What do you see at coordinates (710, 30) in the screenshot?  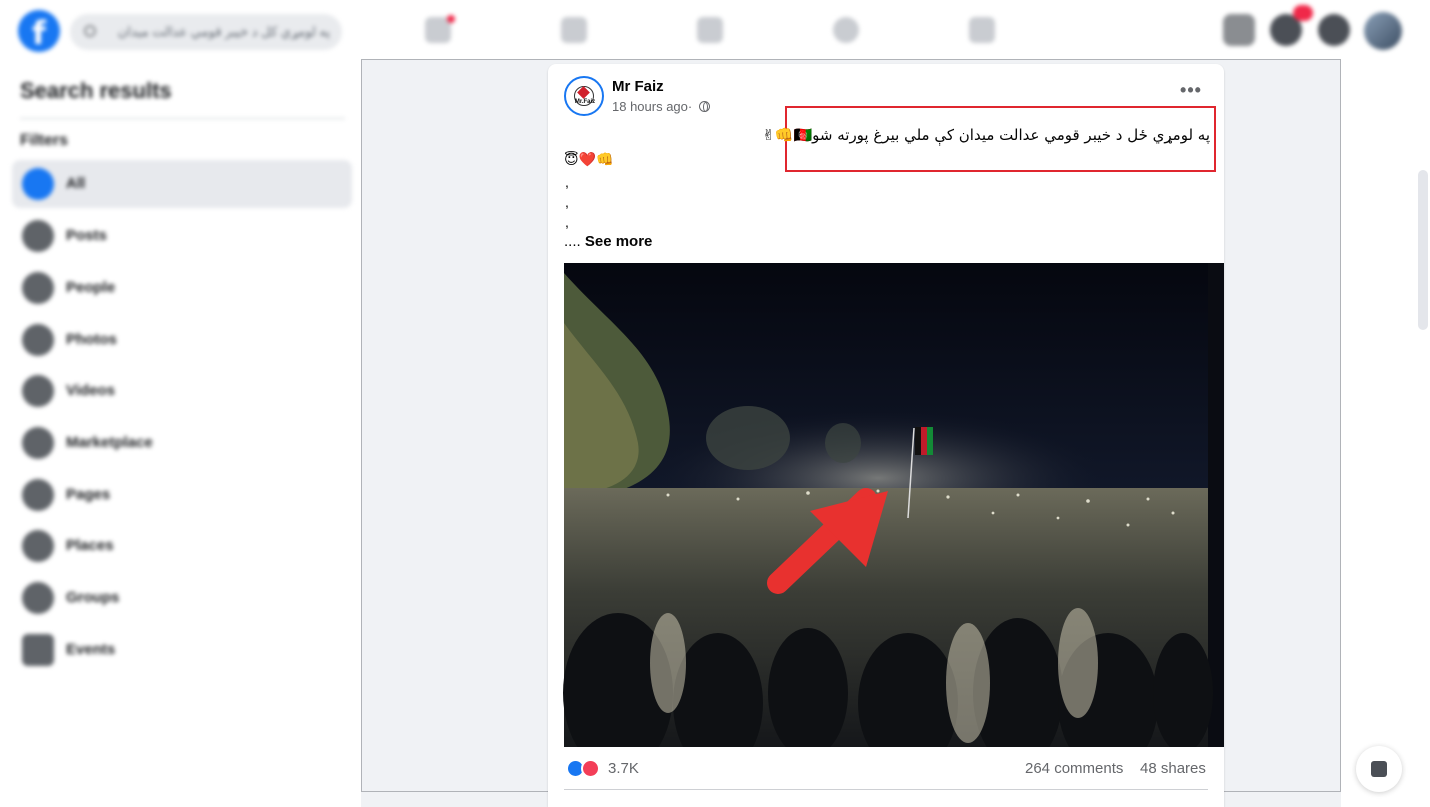 I see `marketplace-icon` at bounding box center [710, 30].